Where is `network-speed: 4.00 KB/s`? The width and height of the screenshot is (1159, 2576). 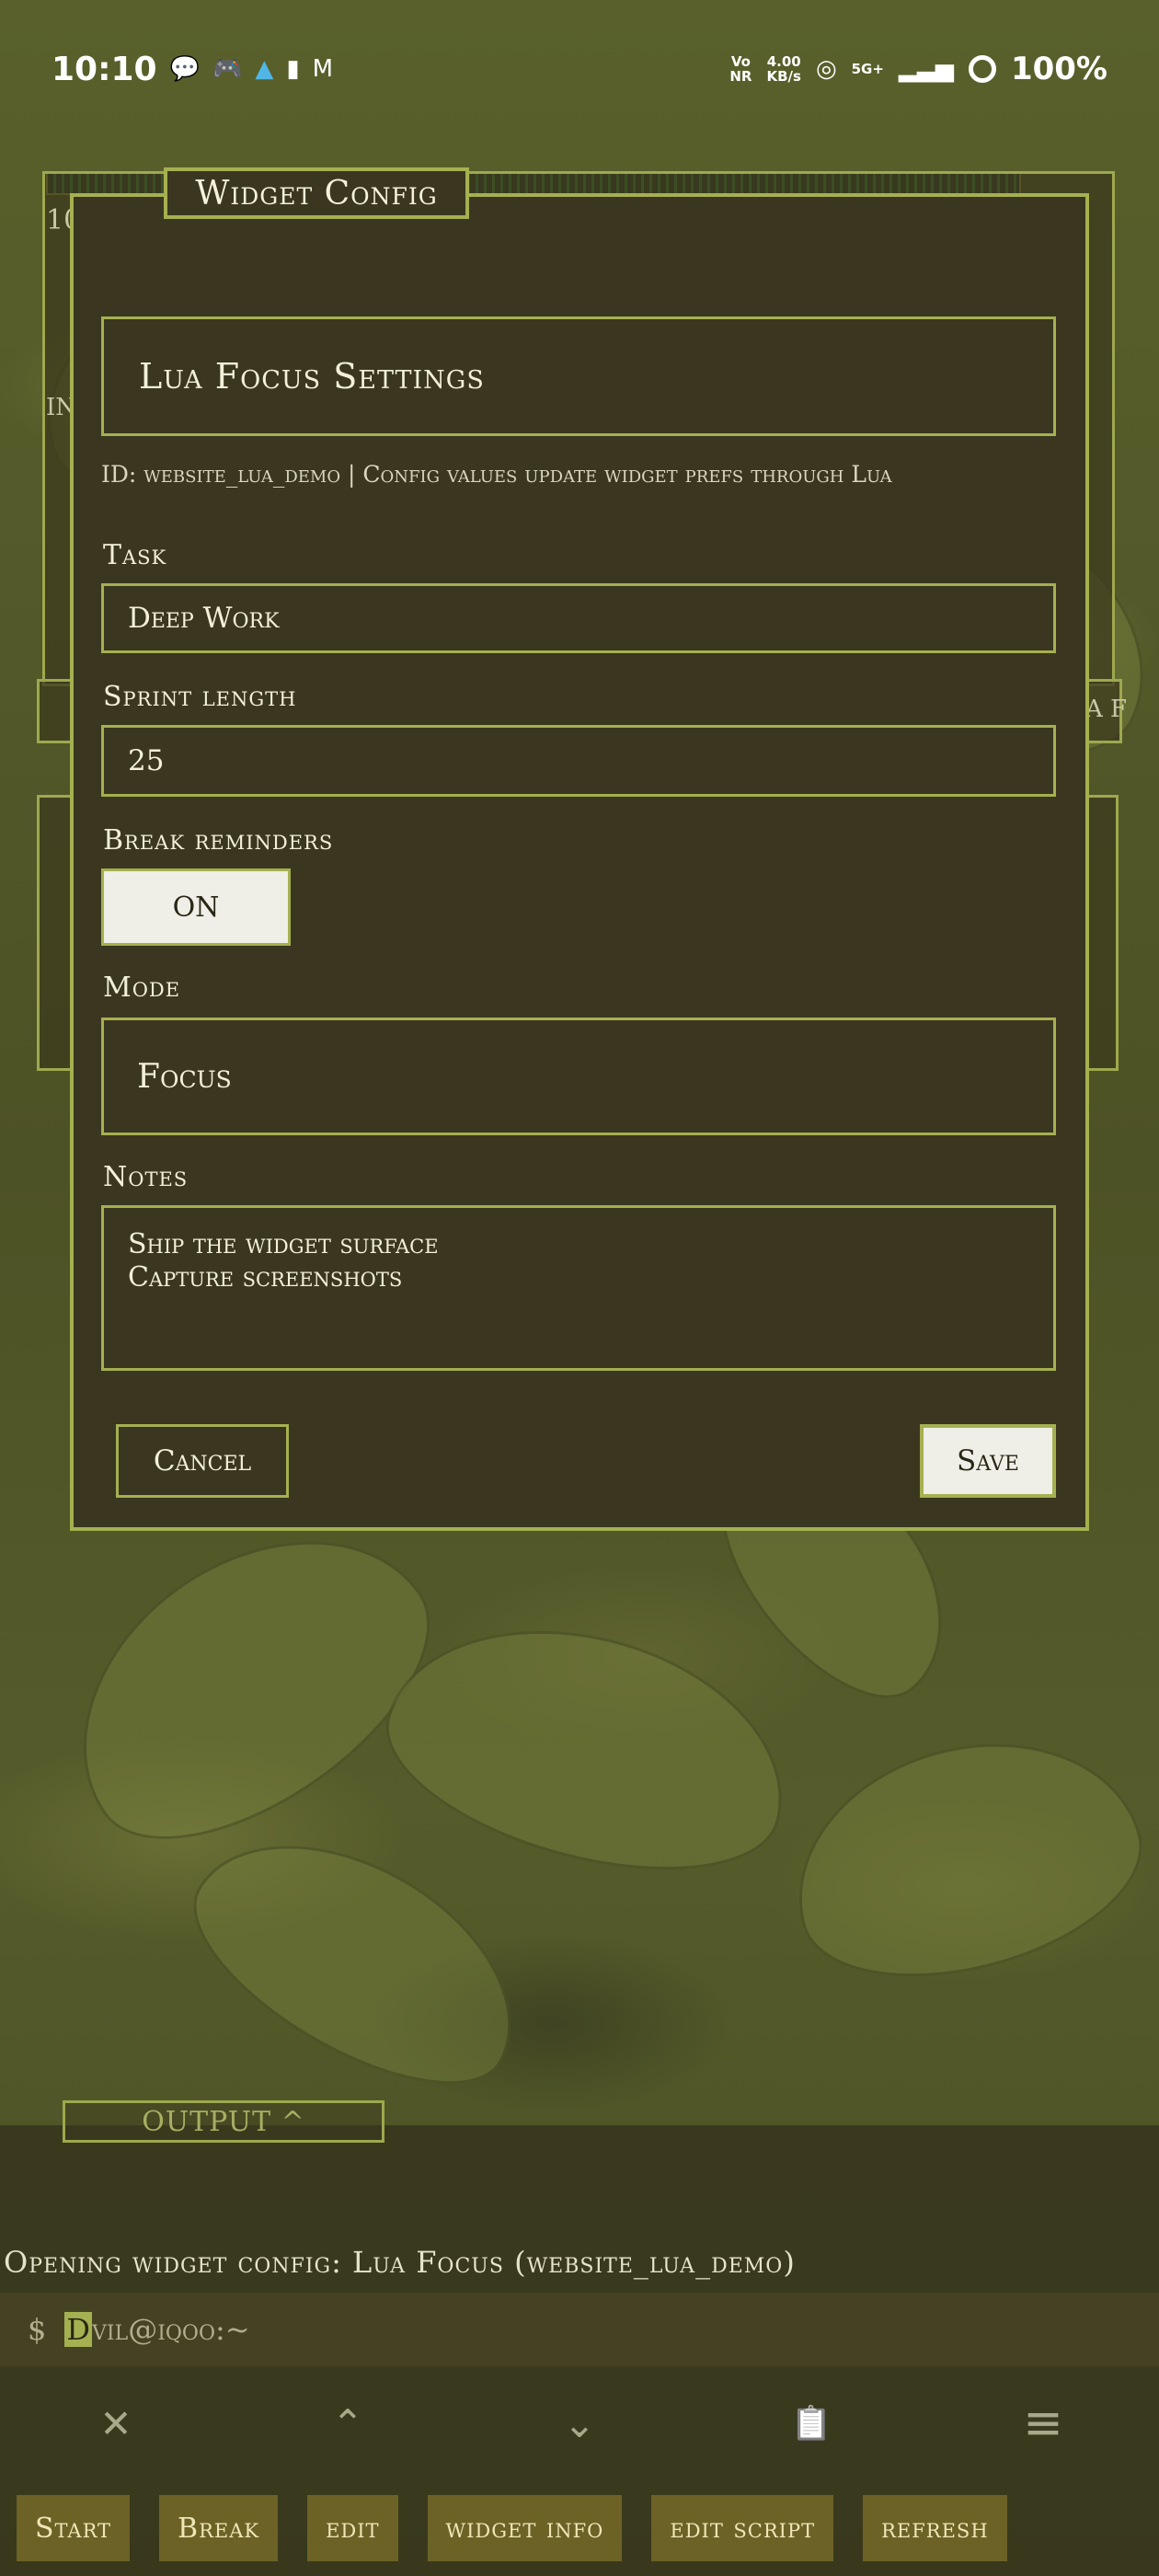
network-speed: 4.00 KB/s is located at coordinates (783, 69).